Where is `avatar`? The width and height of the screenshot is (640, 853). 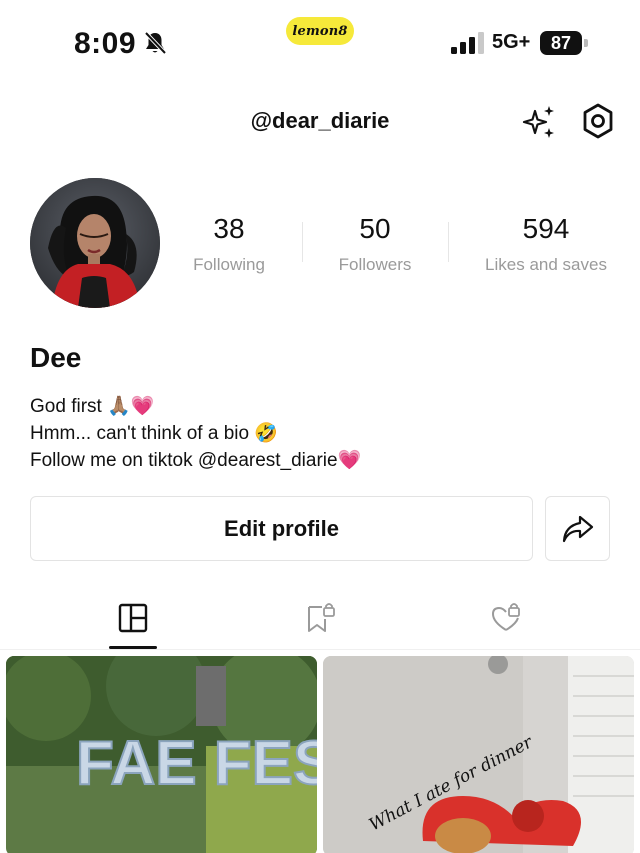 avatar is located at coordinates (95, 243).